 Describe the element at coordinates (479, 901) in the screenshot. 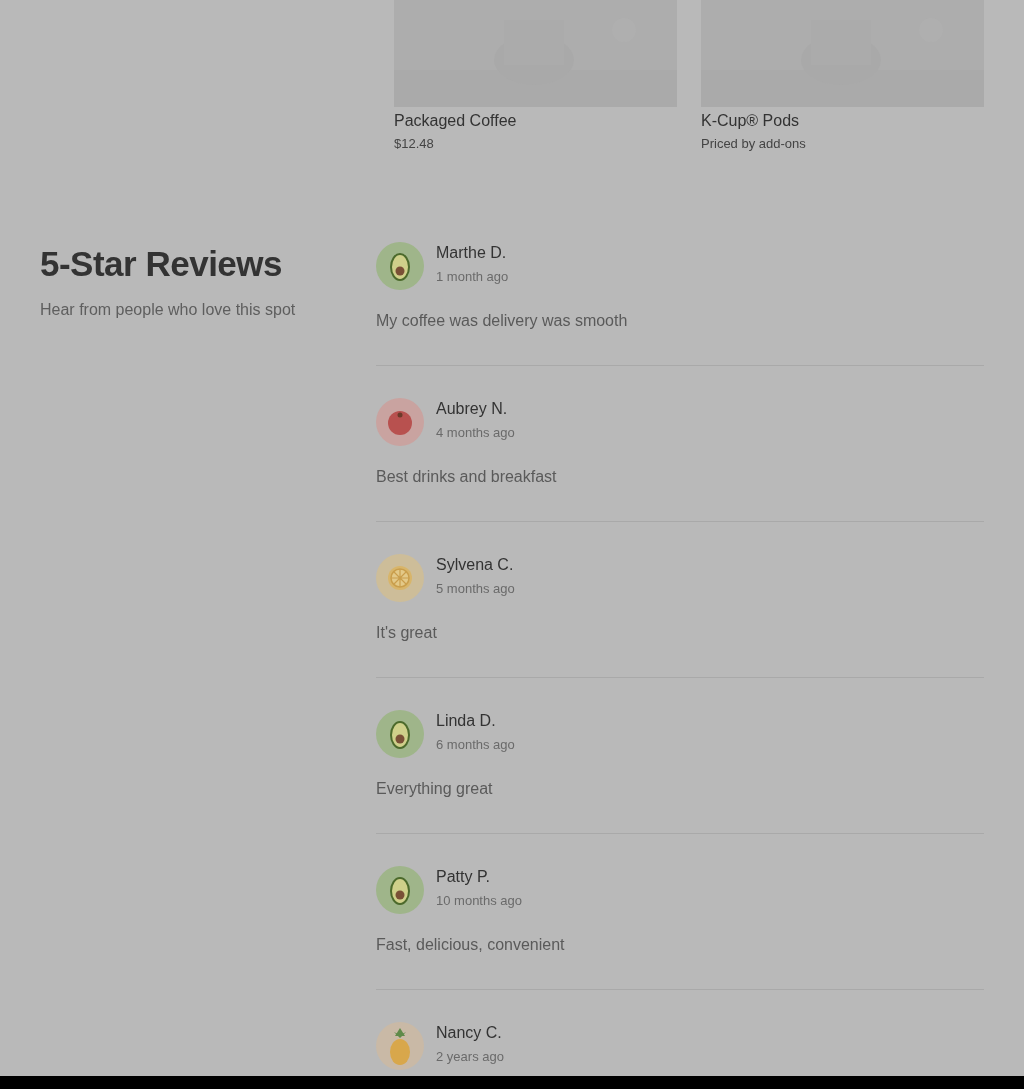

I see `review-time: 10 months ago` at that location.